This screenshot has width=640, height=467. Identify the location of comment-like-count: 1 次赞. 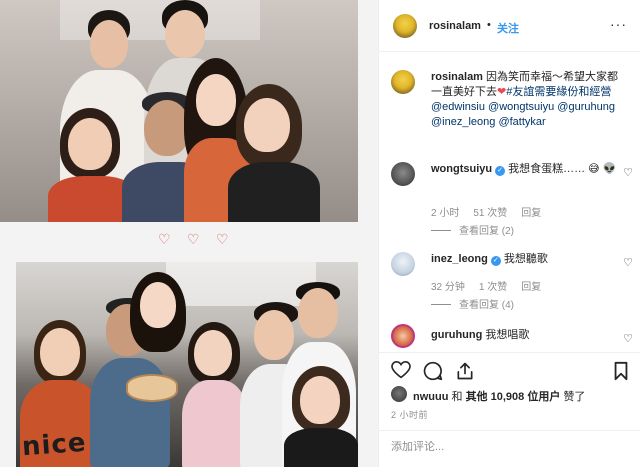
(493, 287).